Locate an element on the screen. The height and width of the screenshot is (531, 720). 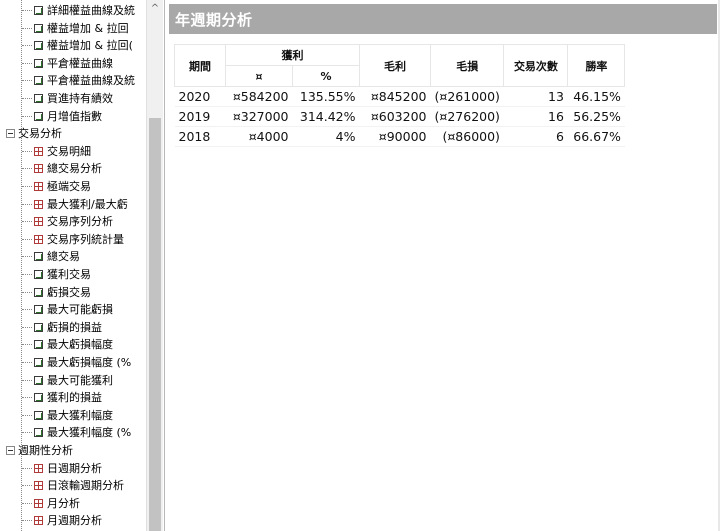
tree-item: 獲利的損益 is located at coordinates (62, 397).